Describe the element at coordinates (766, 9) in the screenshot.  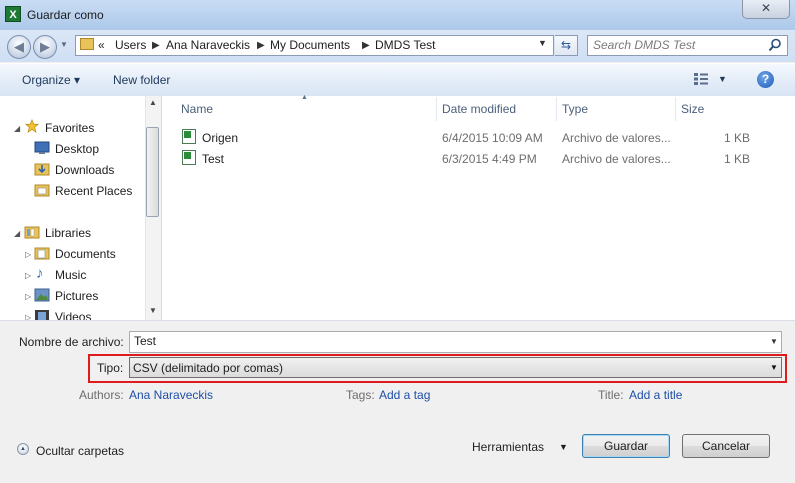
I see `close-button: ✕` at that location.